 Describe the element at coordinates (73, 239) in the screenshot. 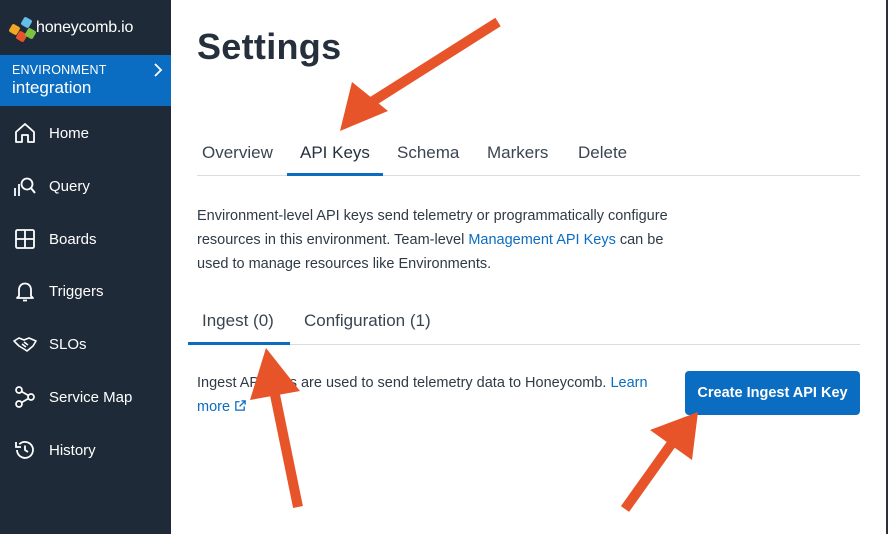

I see `sidebar-item-label: Boards` at that location.